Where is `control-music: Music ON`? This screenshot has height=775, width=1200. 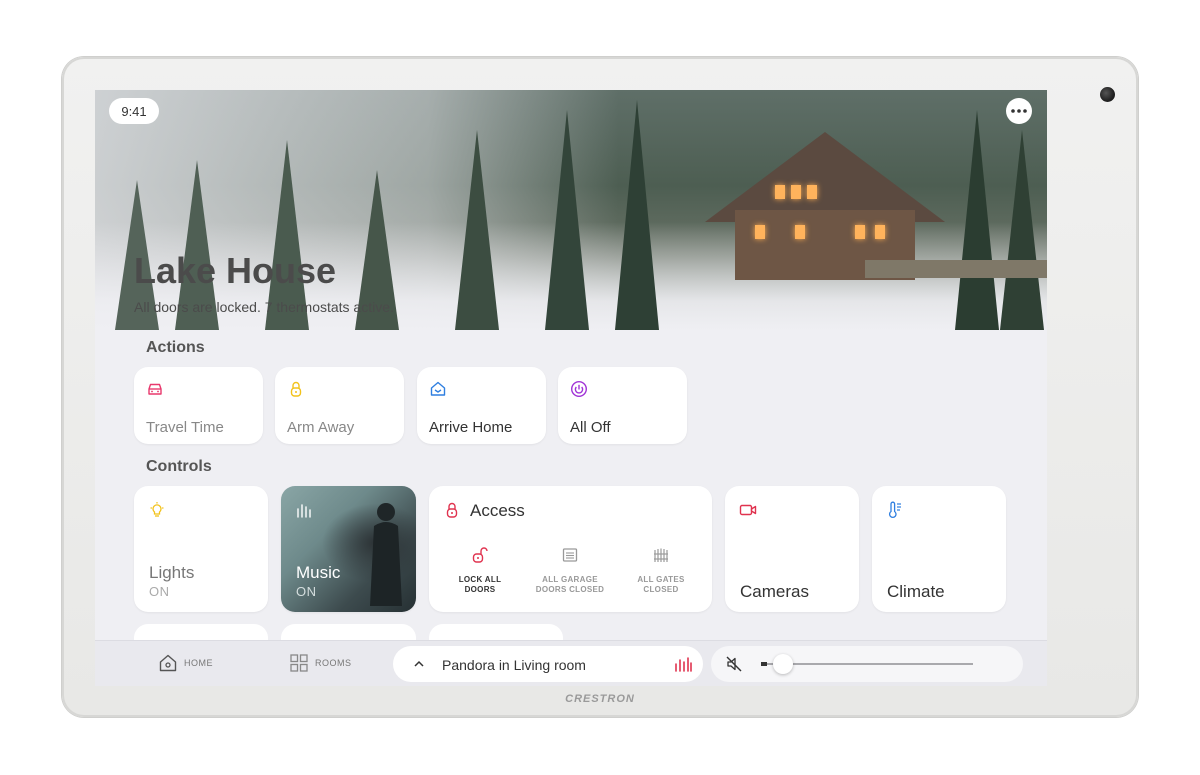
control-music: Music ON is located at coordinates (348, 549).